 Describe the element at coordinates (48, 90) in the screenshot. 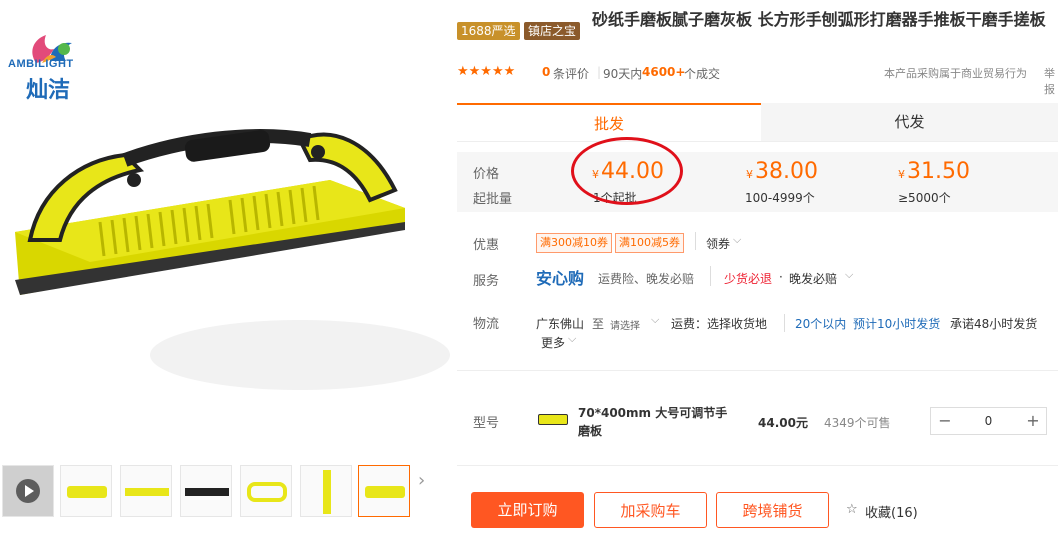

I see `brand-logo-cn: 灿洁` at that location.